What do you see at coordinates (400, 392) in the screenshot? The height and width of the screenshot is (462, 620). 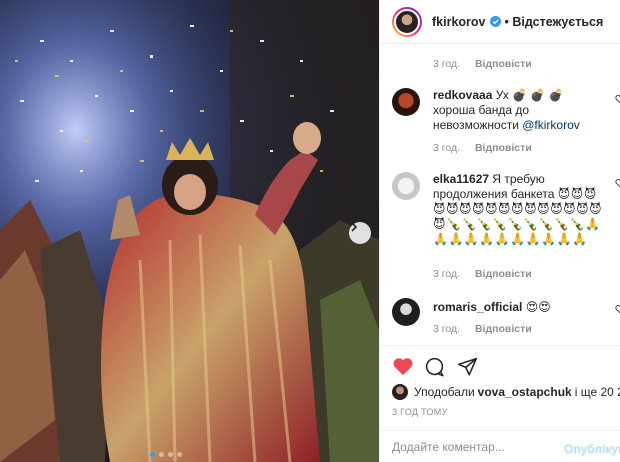 I see `liker-avatar` at bounding box center [400, 392].